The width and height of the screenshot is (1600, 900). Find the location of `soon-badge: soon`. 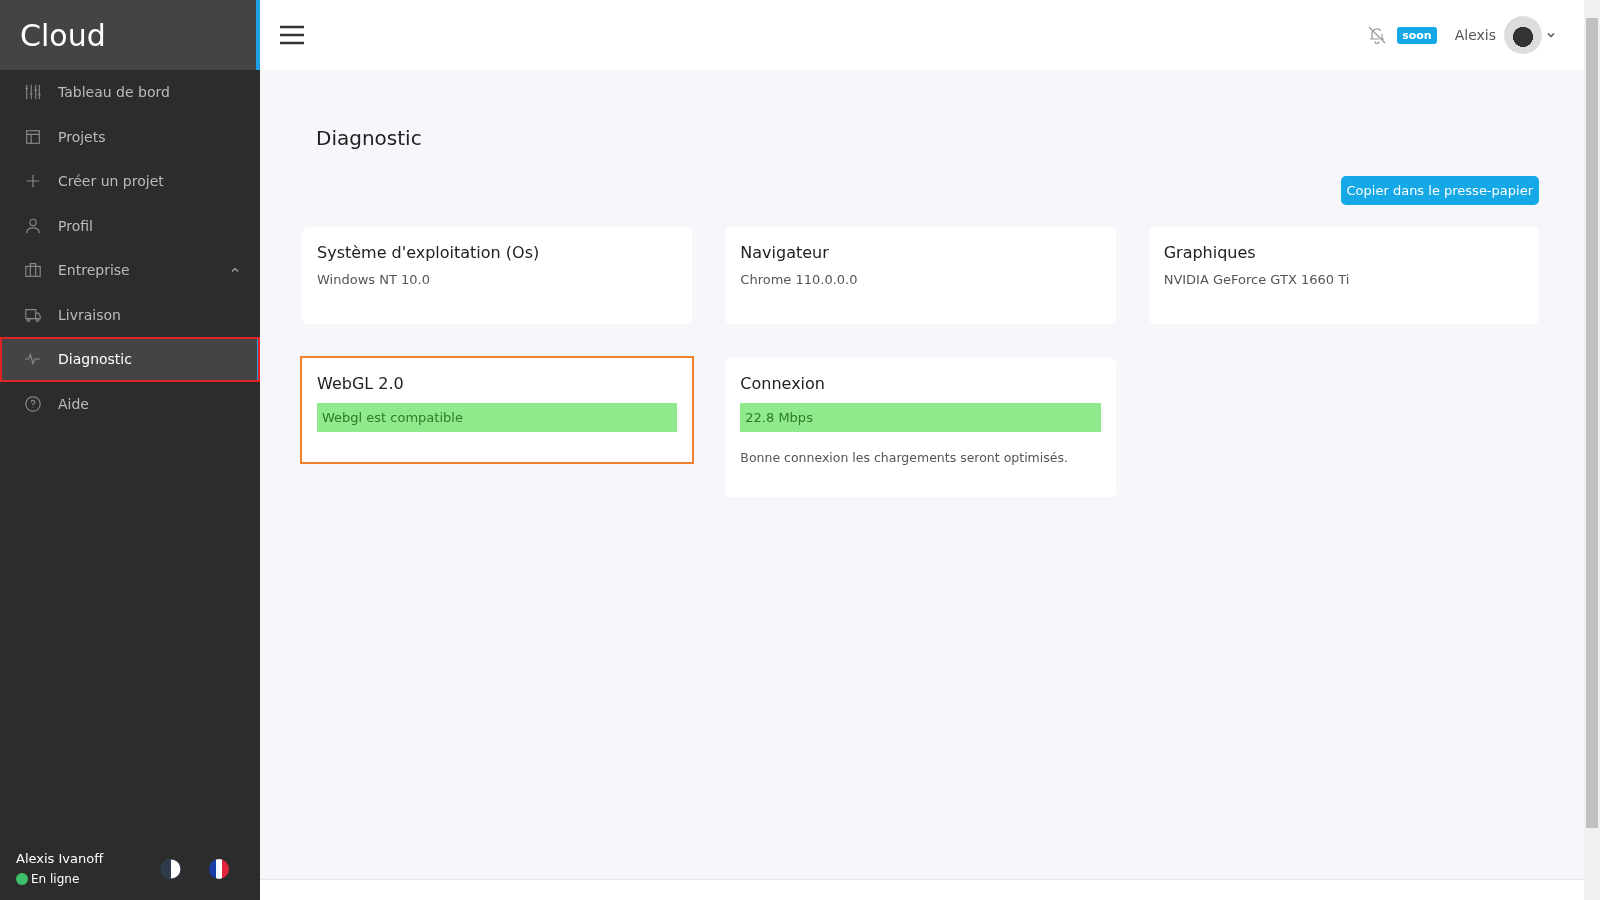

soon-badge: soon is located at coordinates (1417, 35).